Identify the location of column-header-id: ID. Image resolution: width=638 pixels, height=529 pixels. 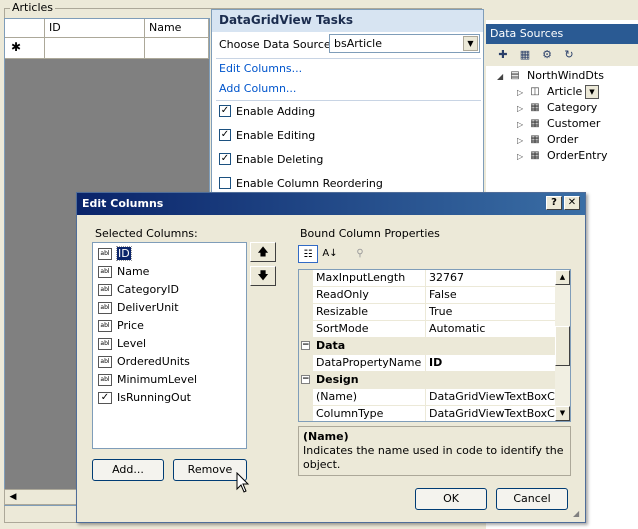
(95, 28).